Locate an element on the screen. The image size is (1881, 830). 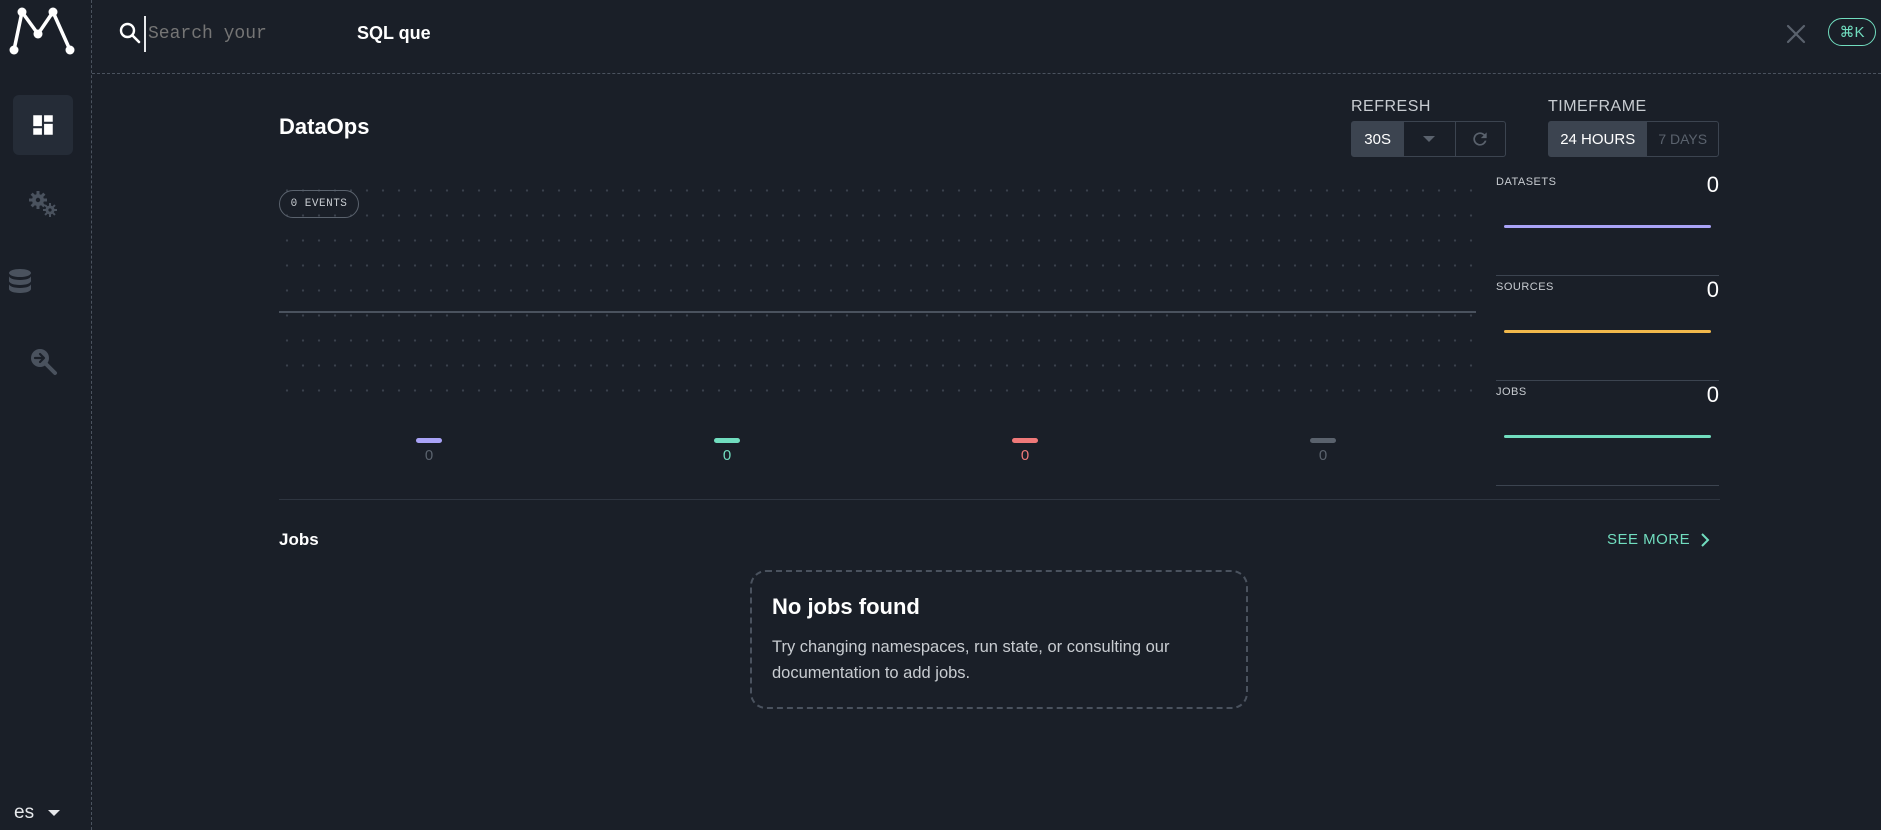
timeframe-label: TIMEFRAME is located at coordinates (1597, 106).